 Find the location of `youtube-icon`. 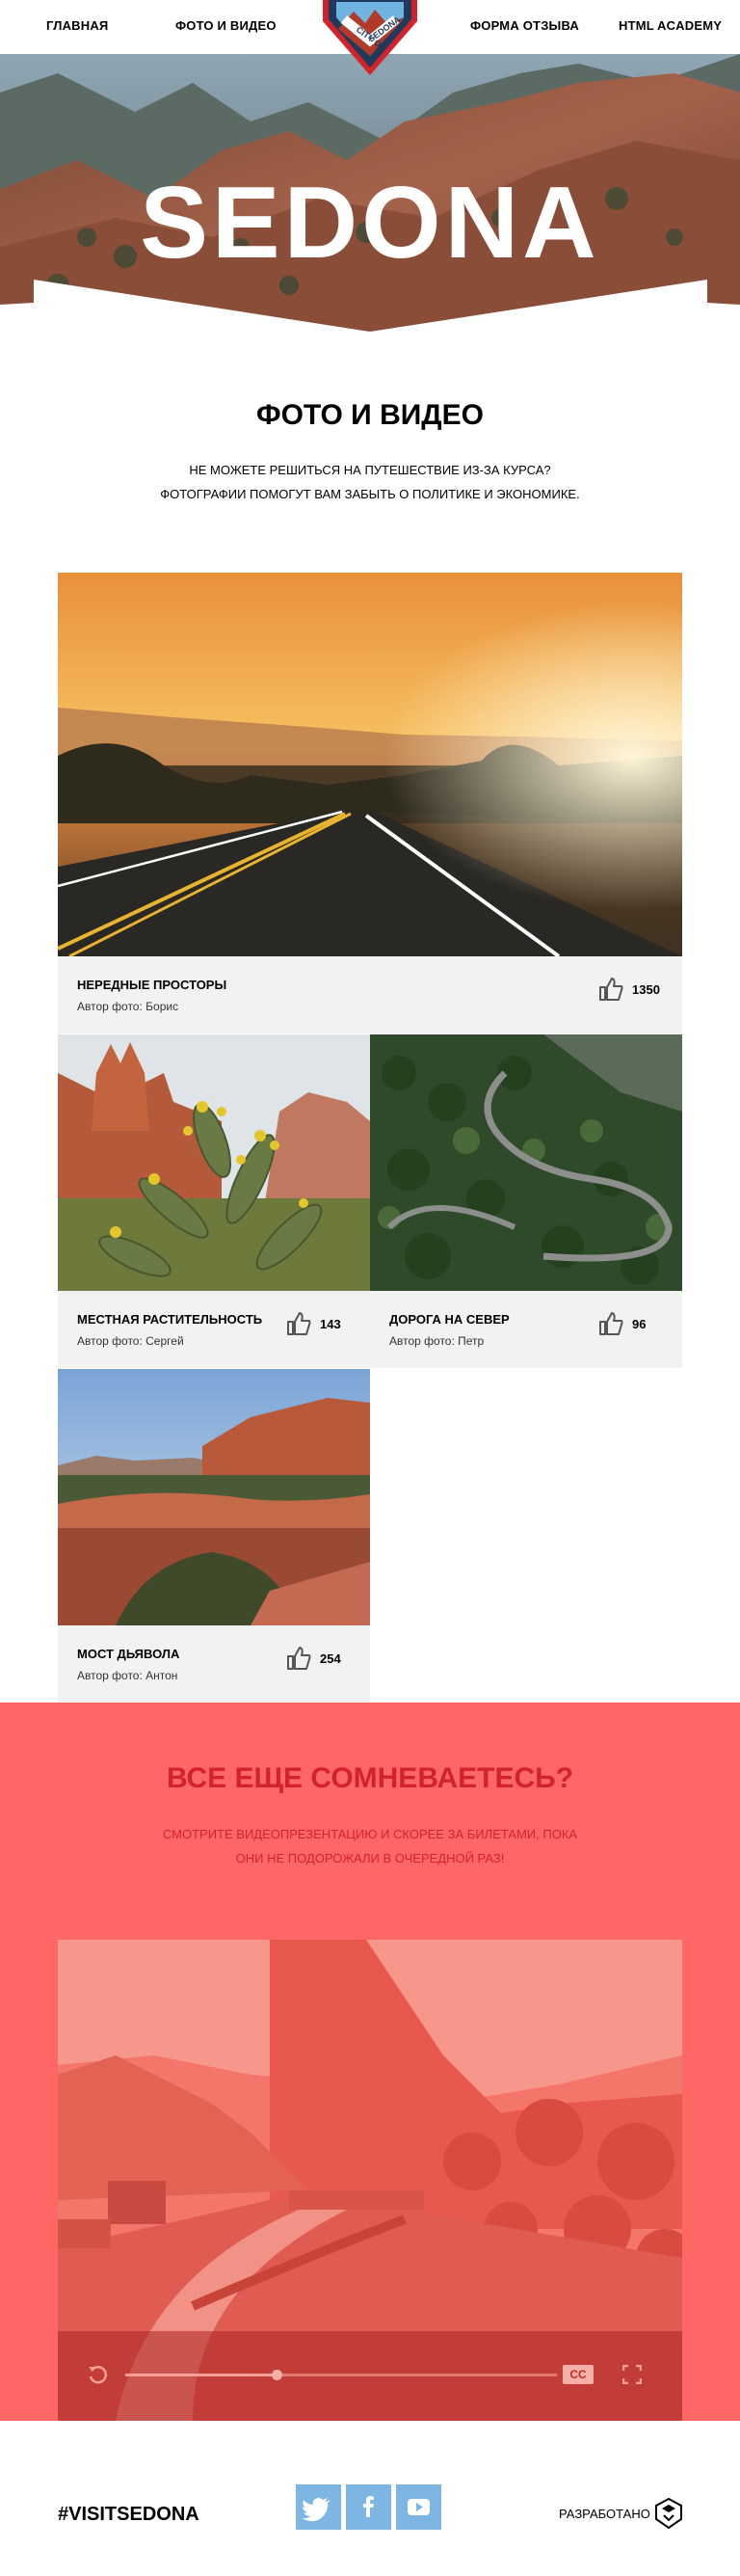

youtube-icon is located at coordinates (419, 2507).